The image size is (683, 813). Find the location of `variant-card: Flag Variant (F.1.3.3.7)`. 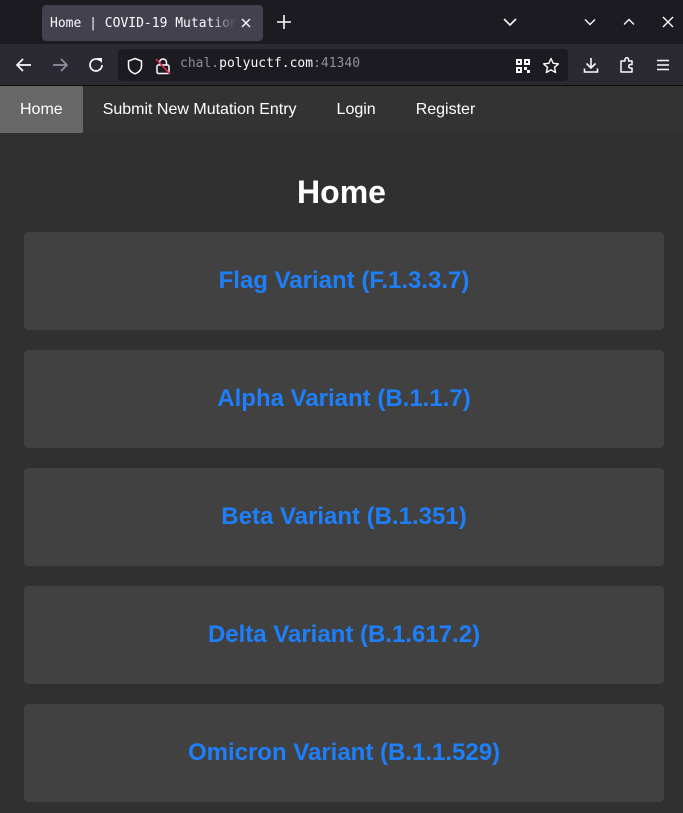

variant-card: Flag Variant (F.1.3.3.7) is located at coordinates (344, 281).